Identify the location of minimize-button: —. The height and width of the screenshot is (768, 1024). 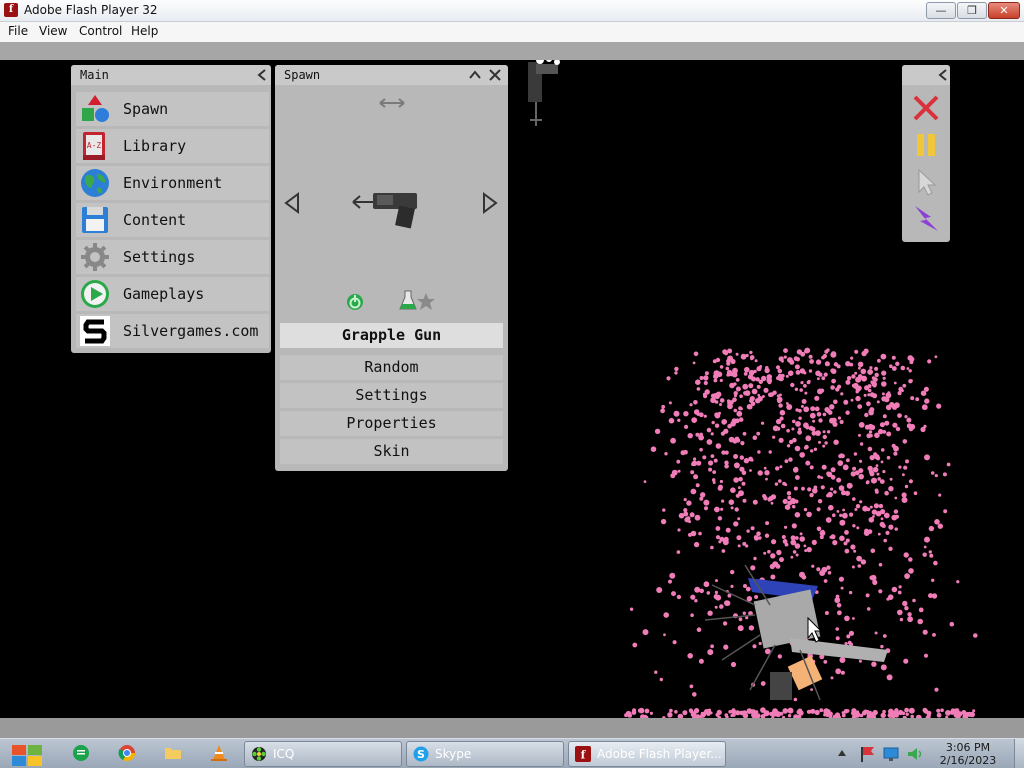
(941, 10).